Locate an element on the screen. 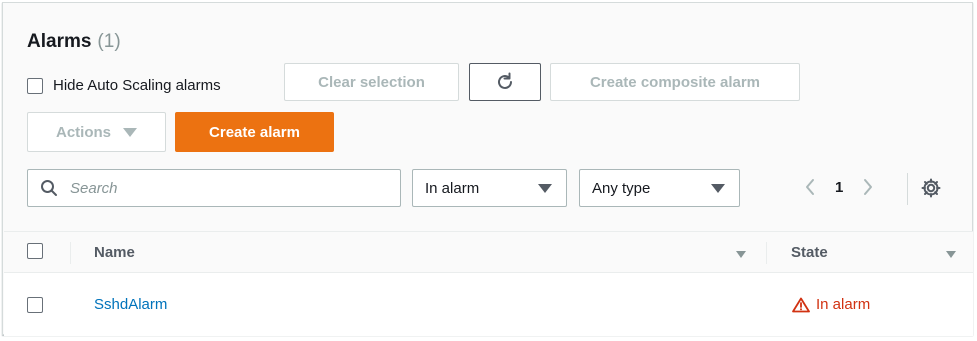 This screenshot has width=977, height=341. hide-autoscaling-checkbox is located at coordinates (35, 85).